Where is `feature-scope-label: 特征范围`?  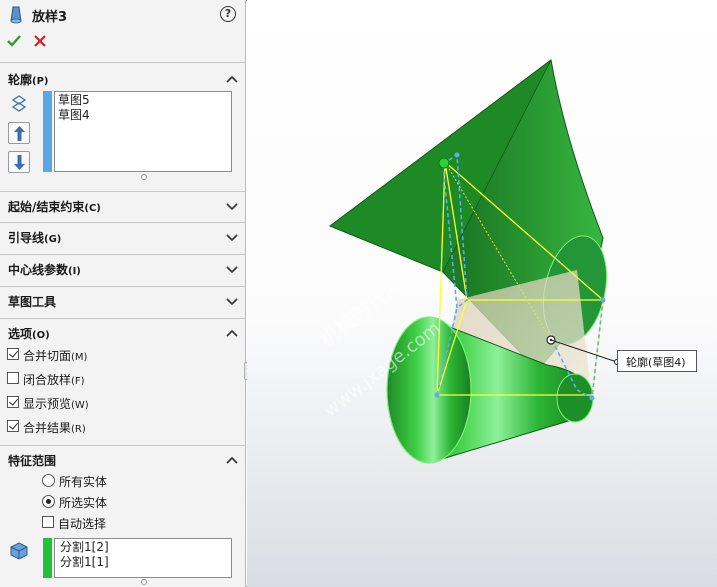 feature-scope-label: 特征范围 is located at coordinates (32, 461).